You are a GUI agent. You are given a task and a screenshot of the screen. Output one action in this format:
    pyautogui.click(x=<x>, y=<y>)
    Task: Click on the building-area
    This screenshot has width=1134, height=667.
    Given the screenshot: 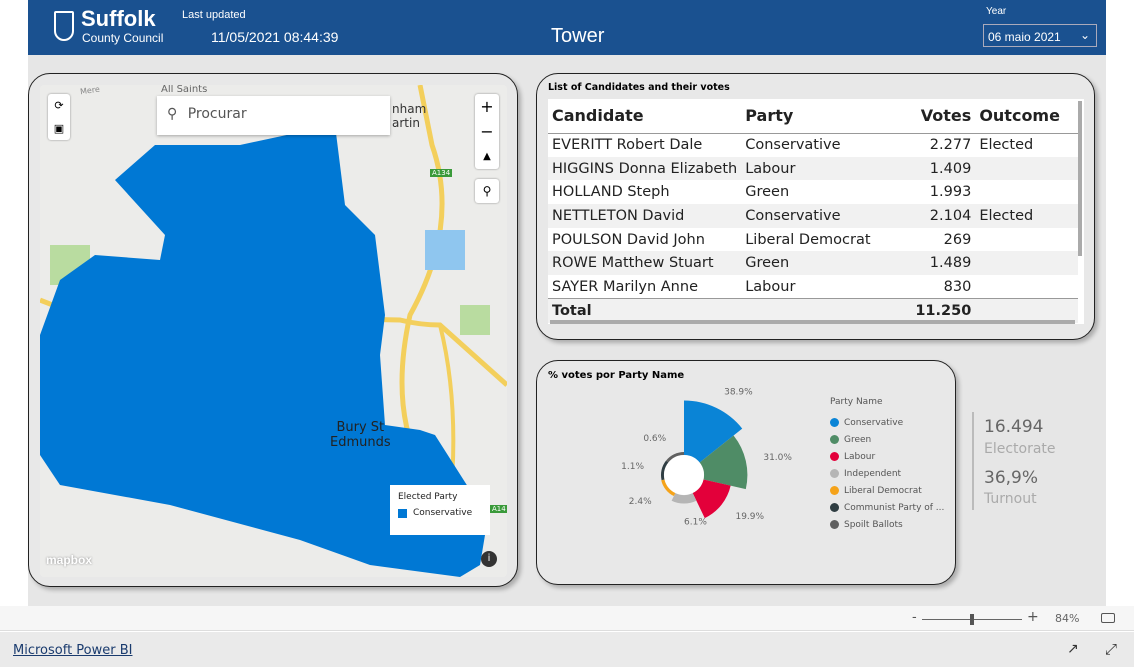 What is the action you would take?
    pyautogui.click(x=445, y=250)
    